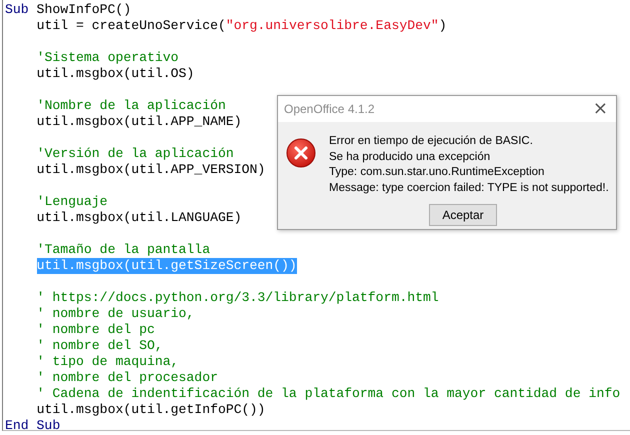 Image resolution: width=630 pixels, height=435 pixels. What do you see at coordinates (135, 154) in the screenshot?
I see `code-line: 'Versión de la aplicación` at bounding box center [135, 154].